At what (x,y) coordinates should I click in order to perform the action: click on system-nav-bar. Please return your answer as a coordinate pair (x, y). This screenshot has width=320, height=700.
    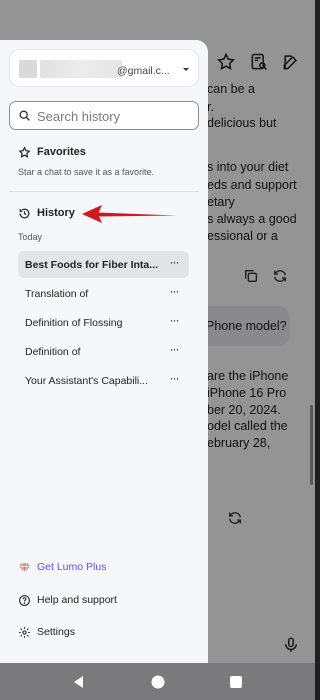
    Looking at the image, I should click on (157, 681).